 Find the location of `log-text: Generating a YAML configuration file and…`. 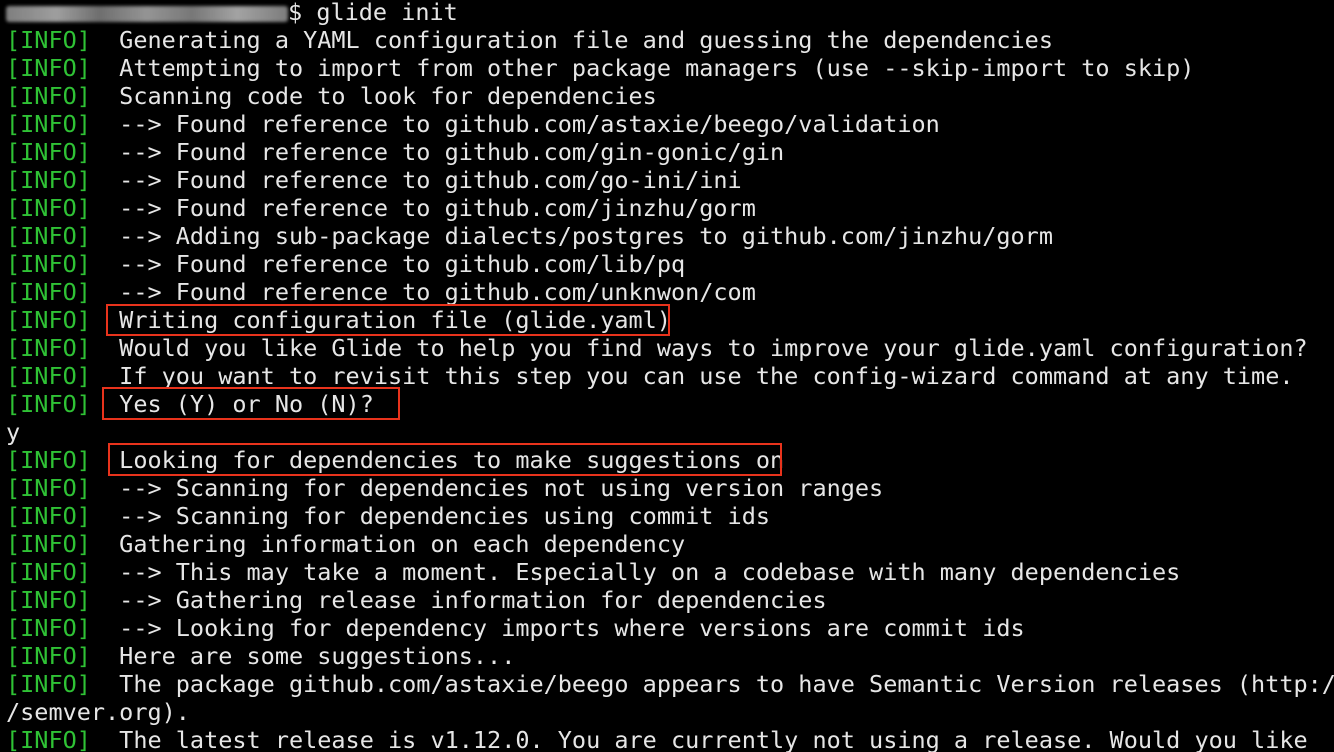

log-text: Generating a YAML configuration file and… is located at coordinates (571, 40).